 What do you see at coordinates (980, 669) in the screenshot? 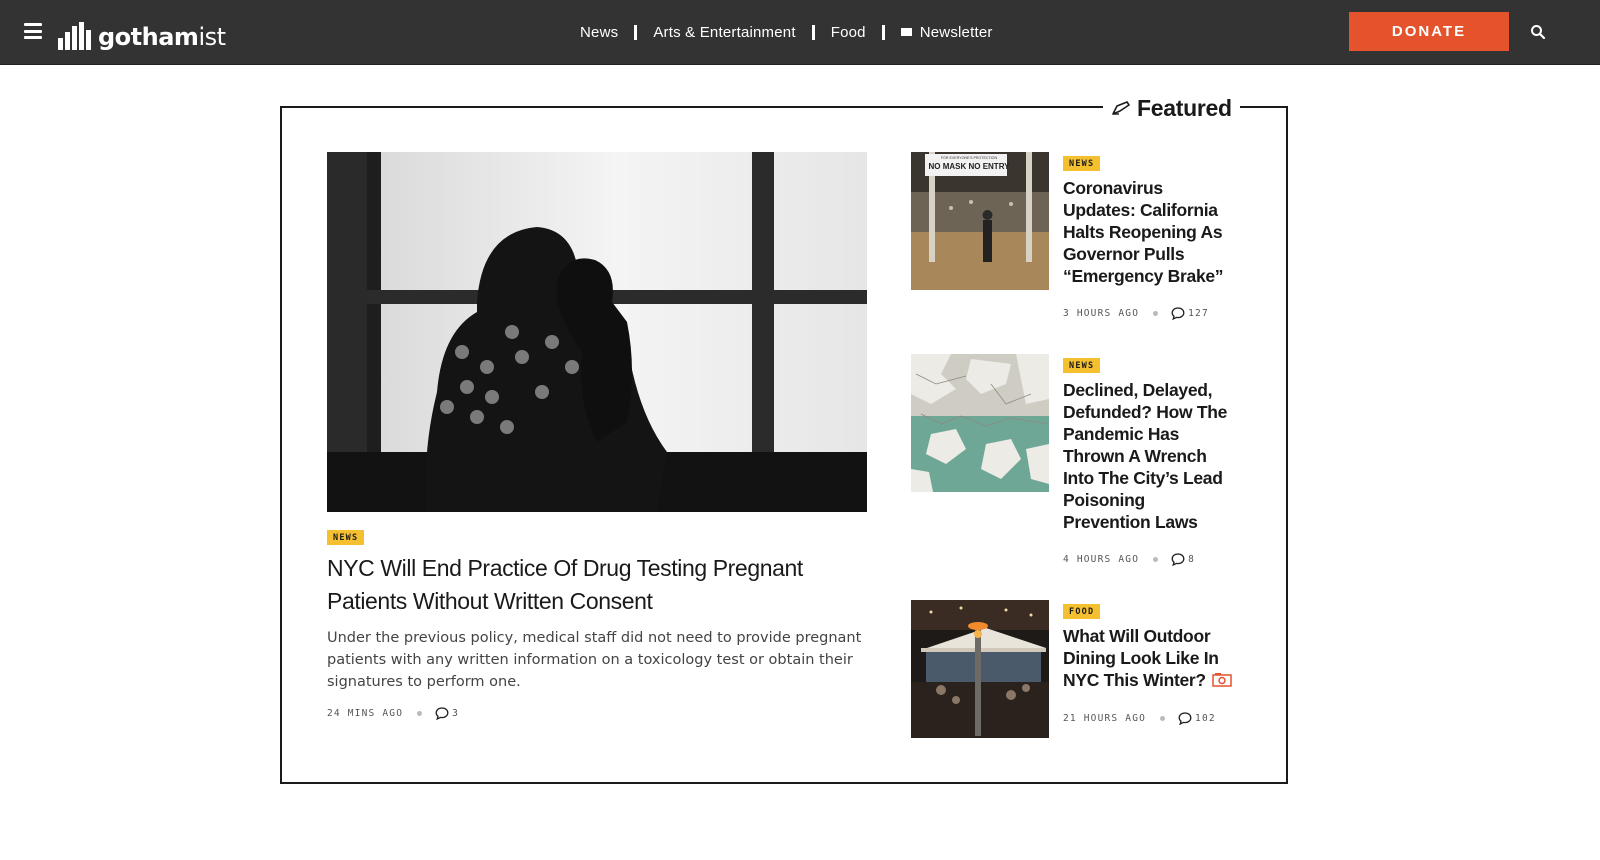
I see `side-story-image-outdoor-dining` at bounding box center [980, 669].